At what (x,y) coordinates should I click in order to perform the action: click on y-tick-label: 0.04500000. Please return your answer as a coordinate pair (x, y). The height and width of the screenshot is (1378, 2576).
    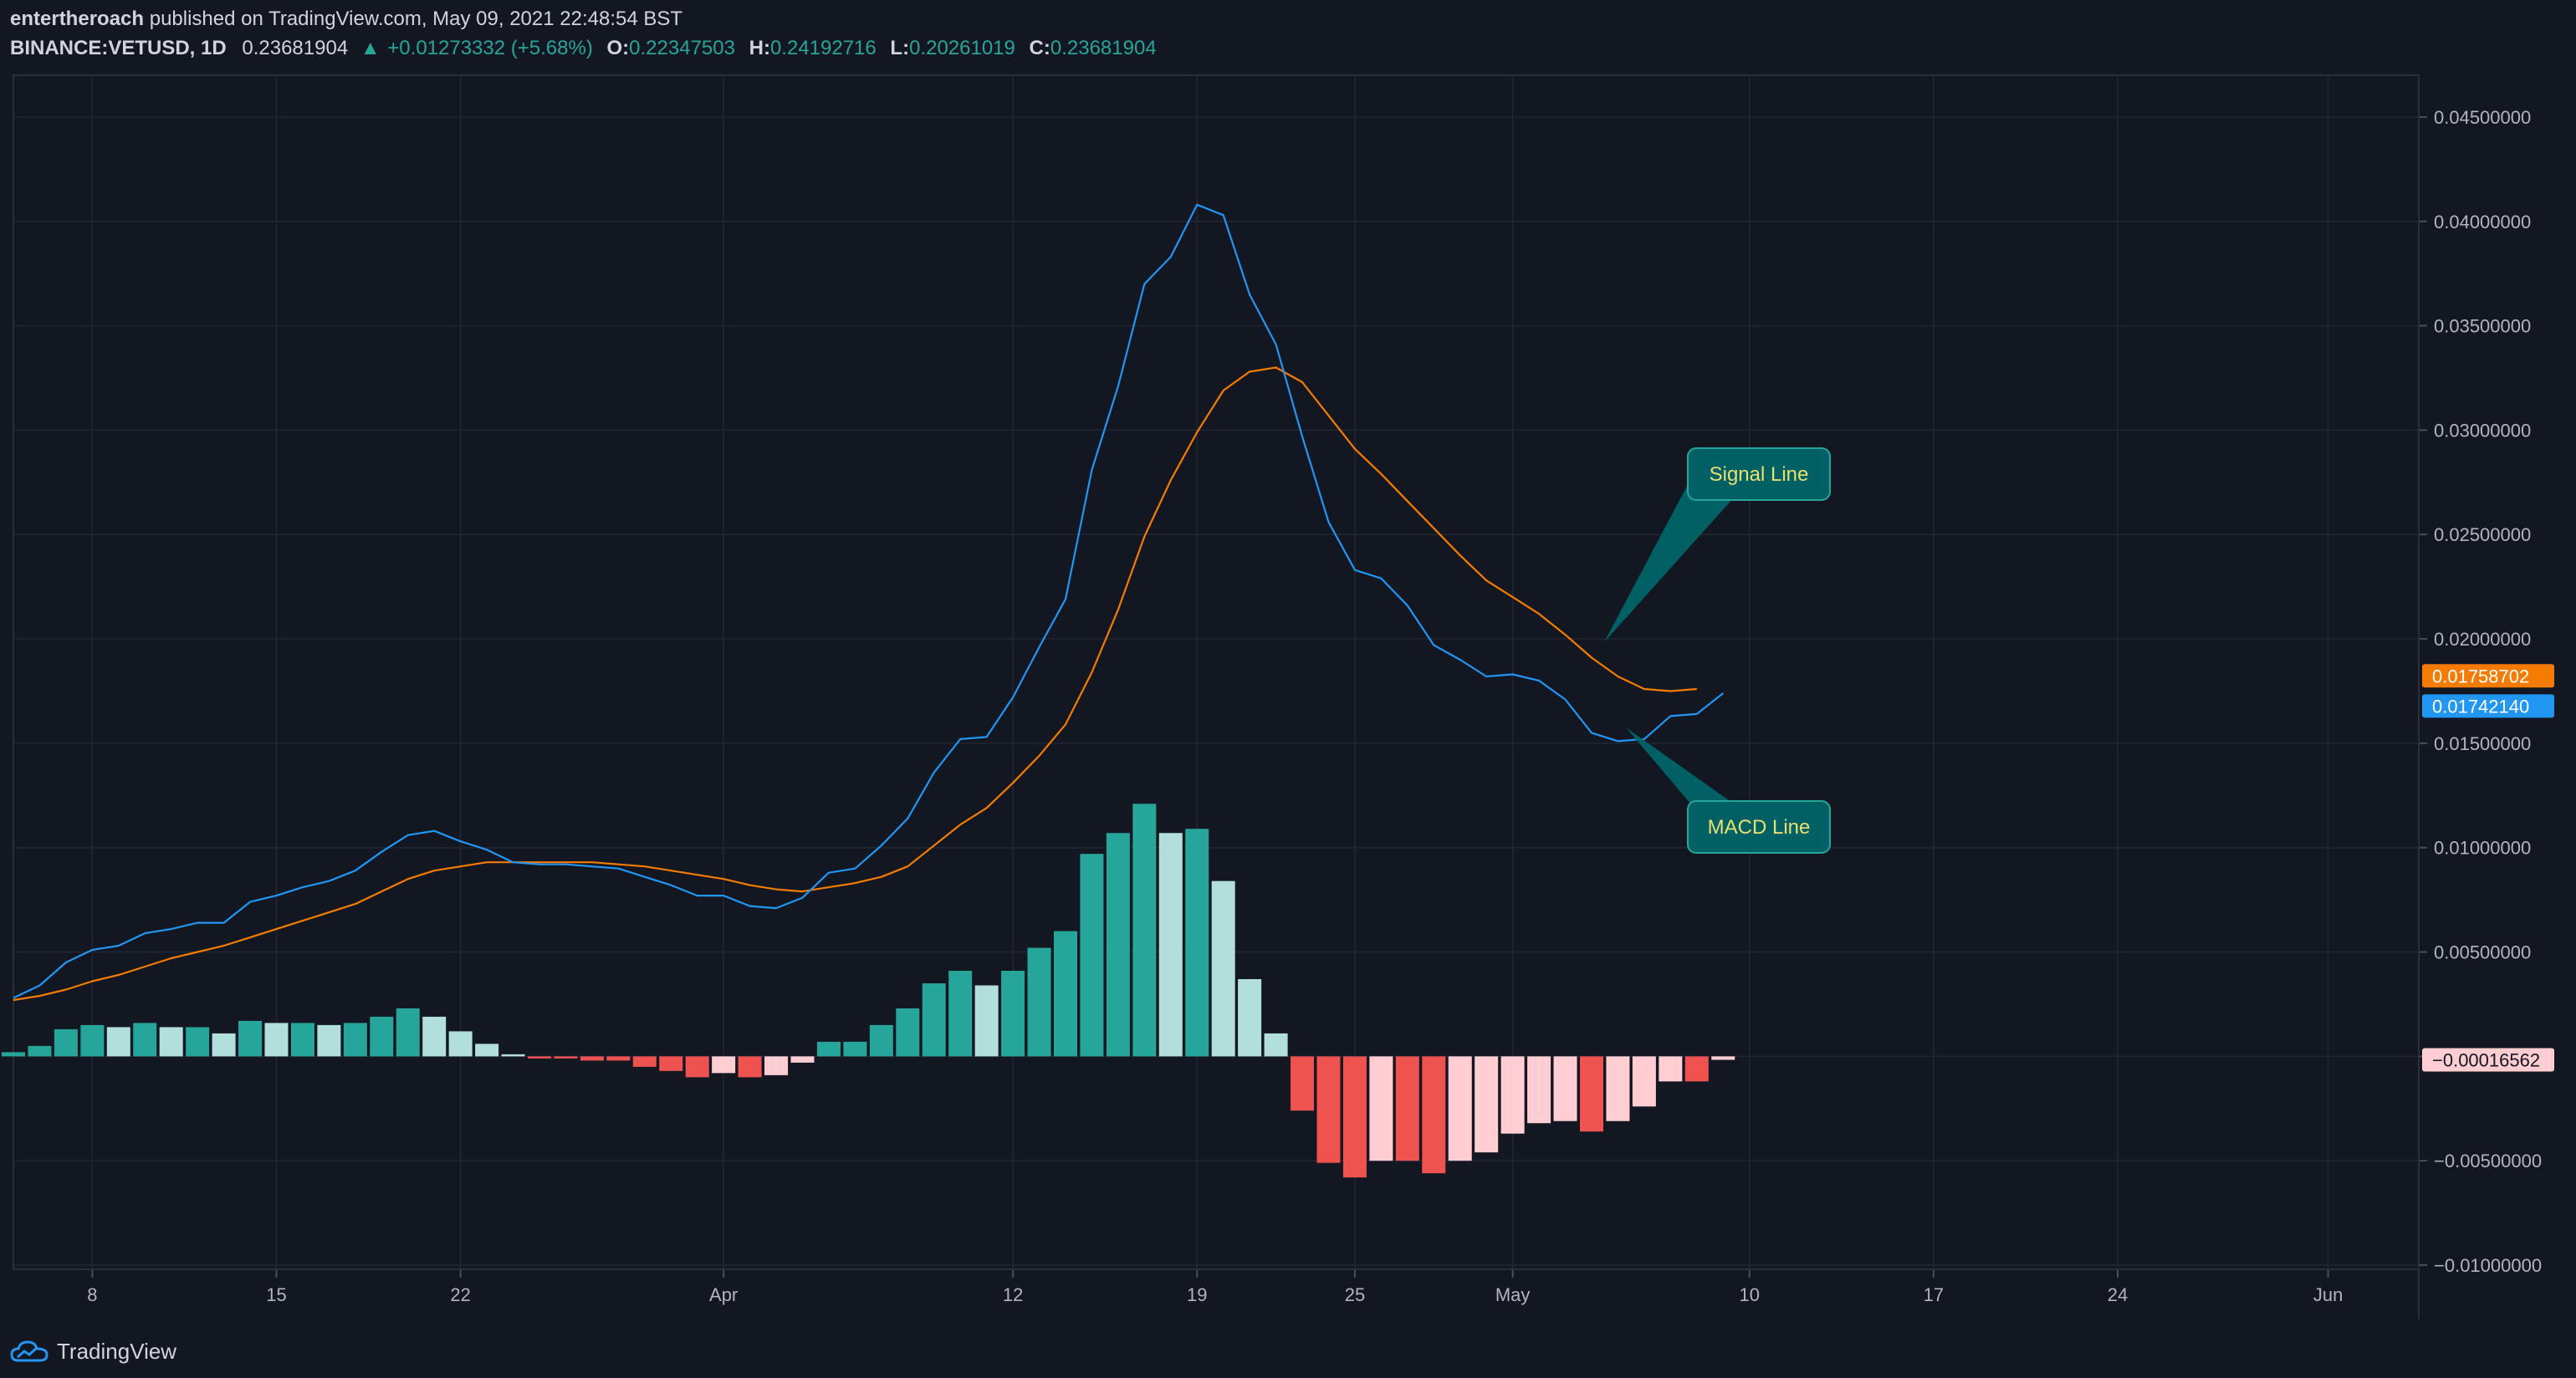
    Looking at the image, I should click on (2482, 118).